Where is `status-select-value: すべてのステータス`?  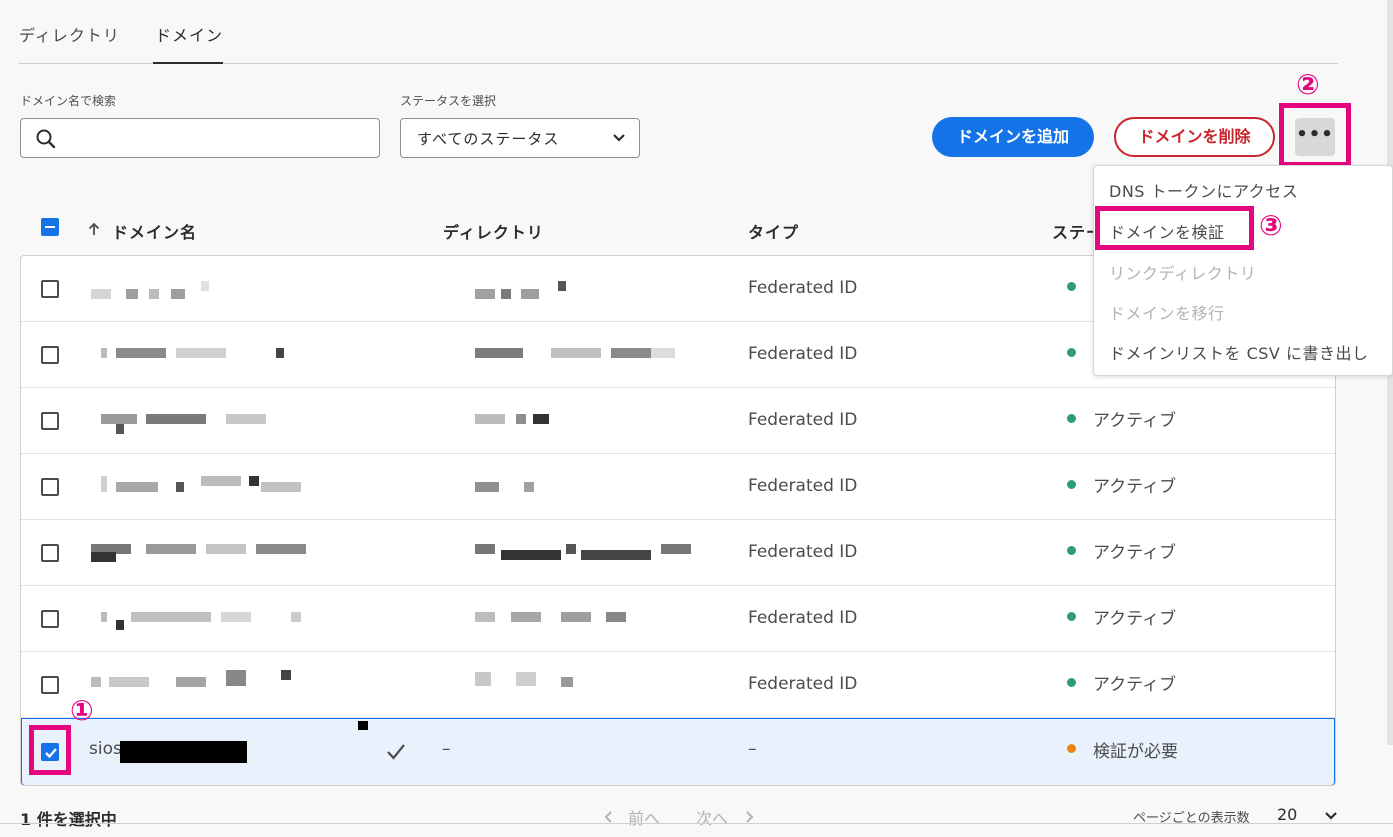 status-select-value: すべてのステータス is located at coordinates (488, 139).